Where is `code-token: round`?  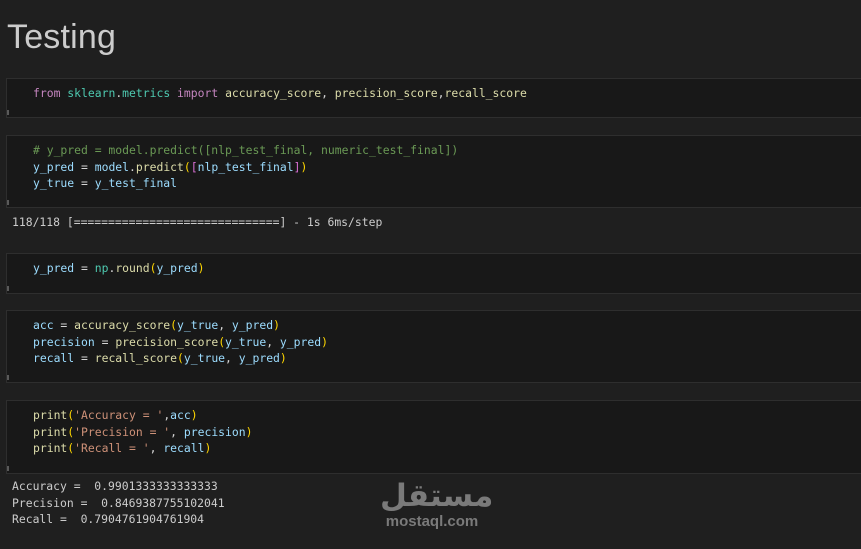
code-token: round is located at coordinates (132, 268).